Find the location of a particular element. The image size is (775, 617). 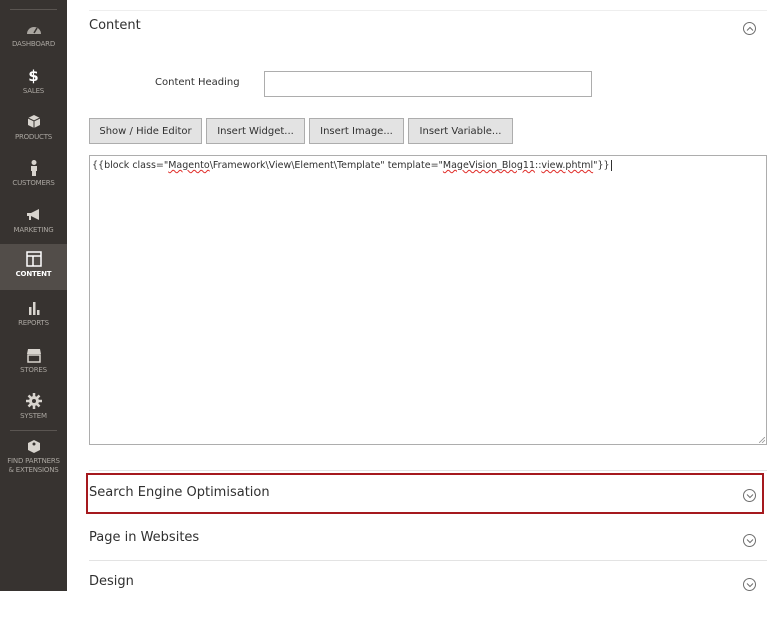

sidebar-item-sales: $ Sales is located at coordinates (33, 90).